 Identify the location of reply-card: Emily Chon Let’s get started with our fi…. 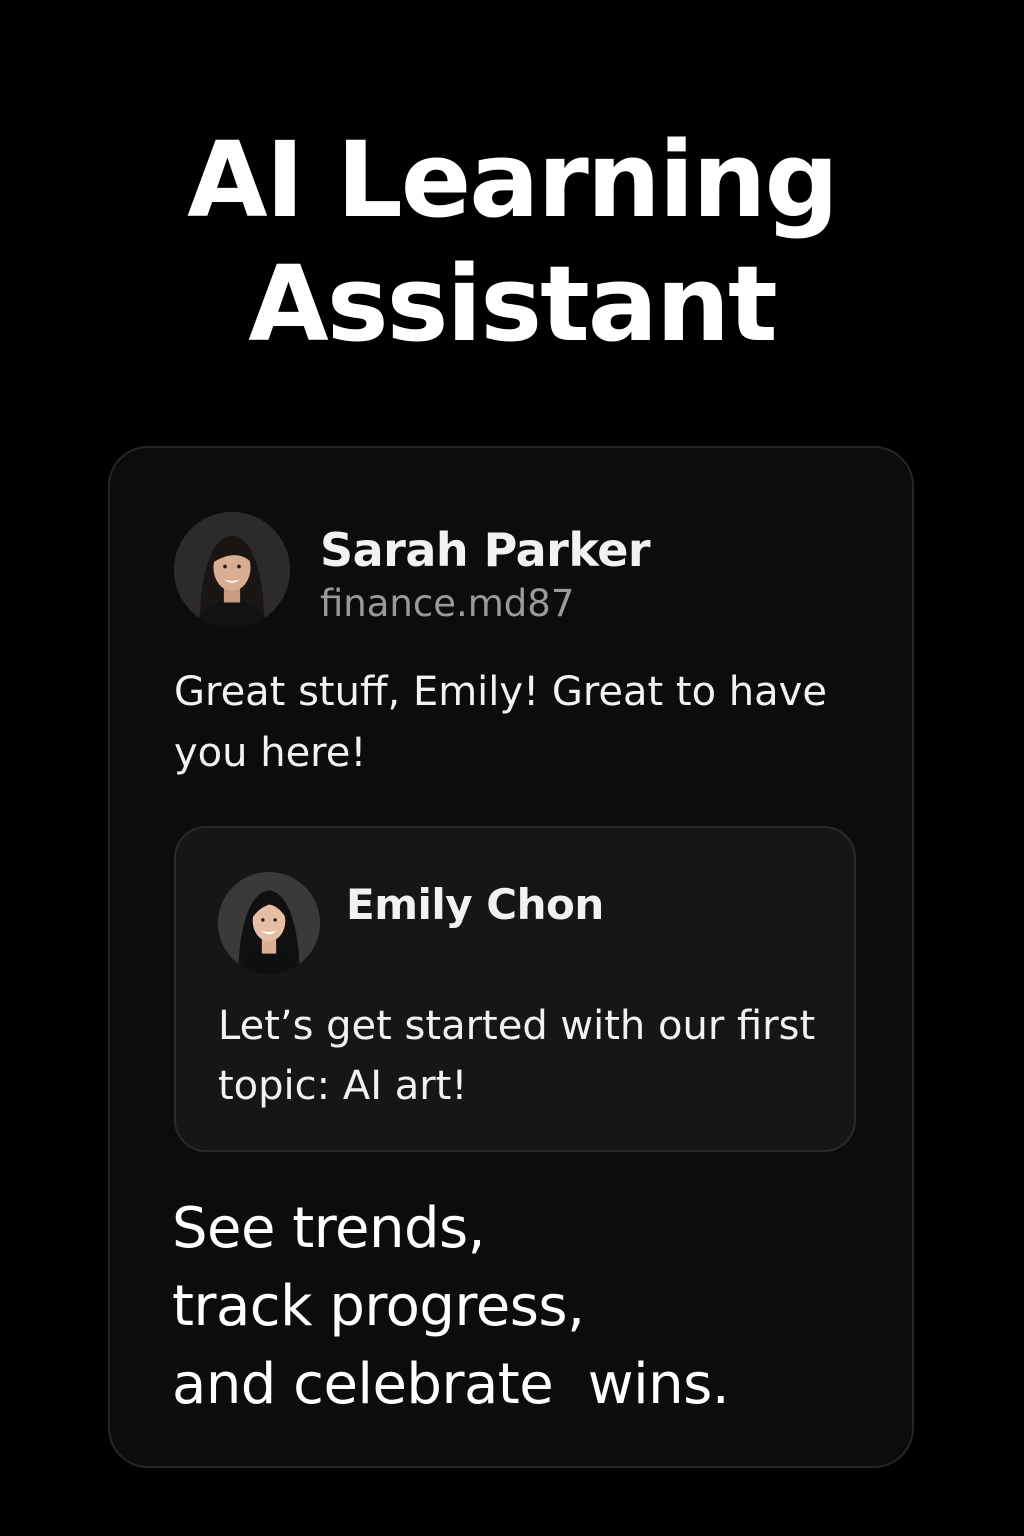
(515, 989).